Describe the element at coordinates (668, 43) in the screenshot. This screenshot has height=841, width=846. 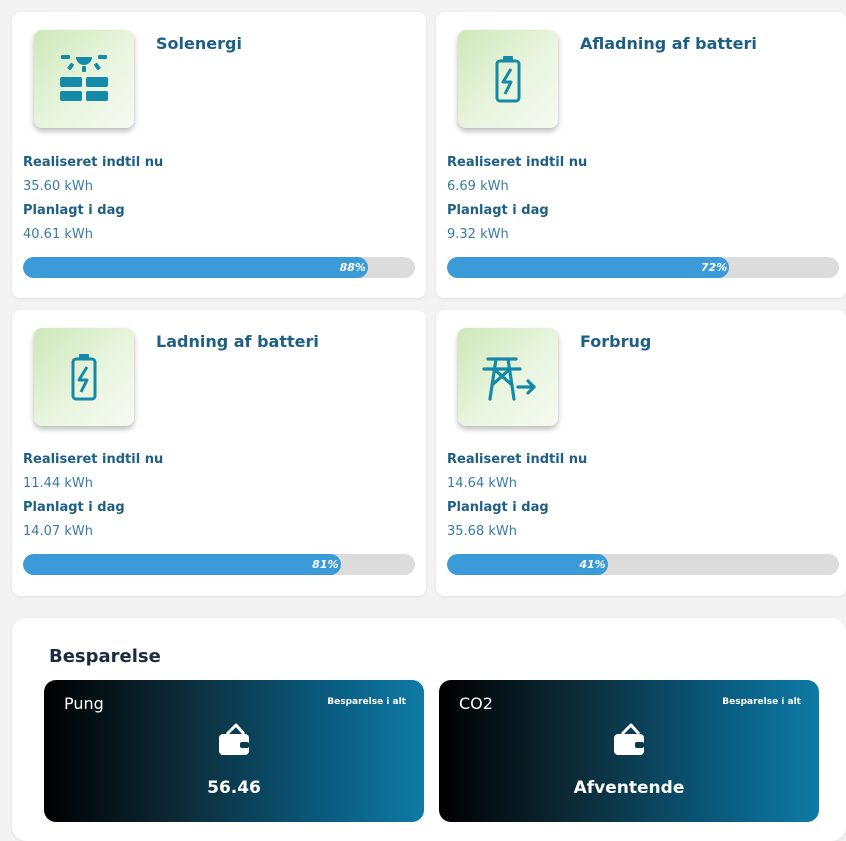
I see `card-title: Afladning af batteri` at that location.